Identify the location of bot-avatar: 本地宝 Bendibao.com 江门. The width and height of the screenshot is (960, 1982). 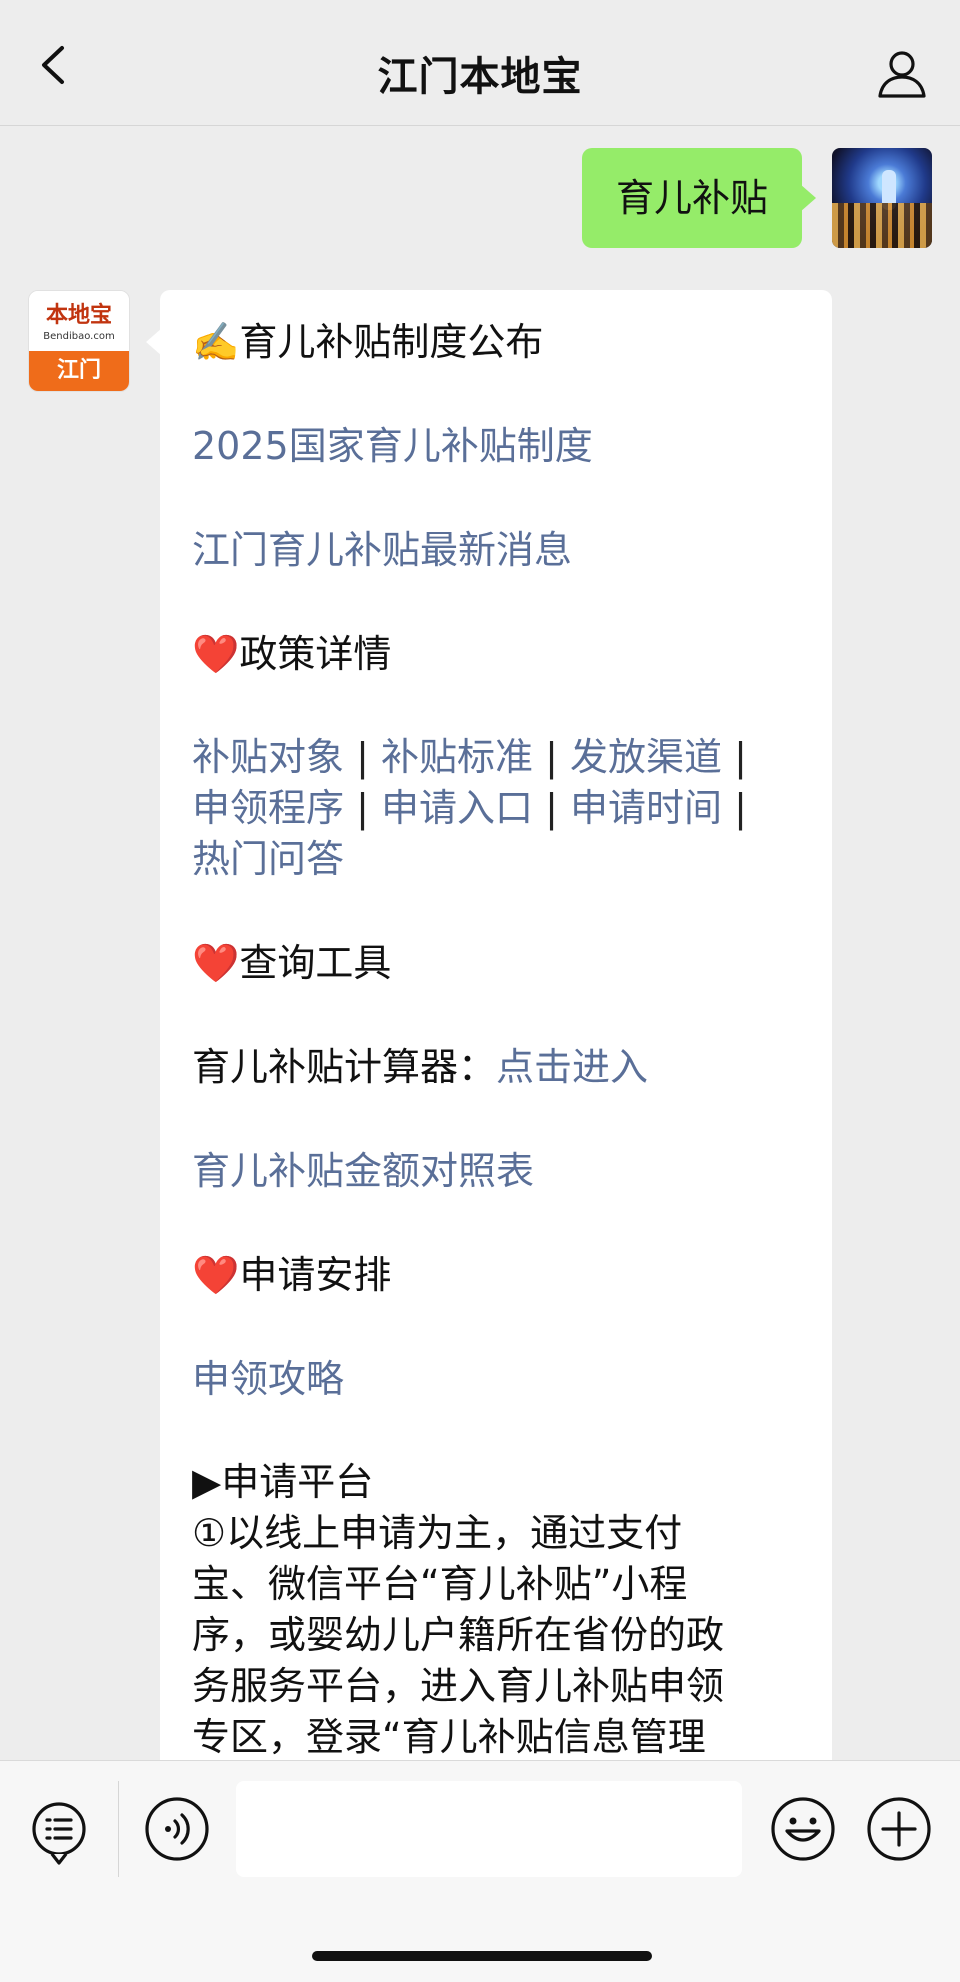
(79, 341).